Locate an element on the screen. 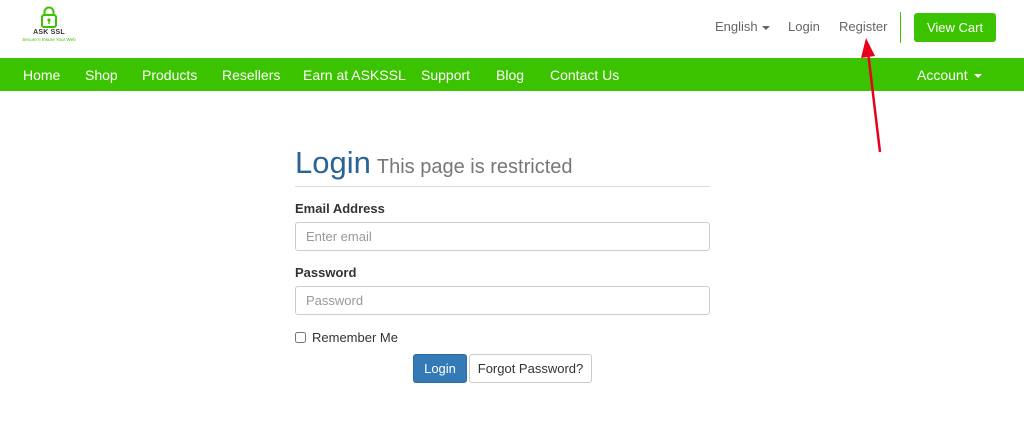 The height and width of the screenshot is (425, 1024). nav-support: Support is located at coordinates (445, 75).